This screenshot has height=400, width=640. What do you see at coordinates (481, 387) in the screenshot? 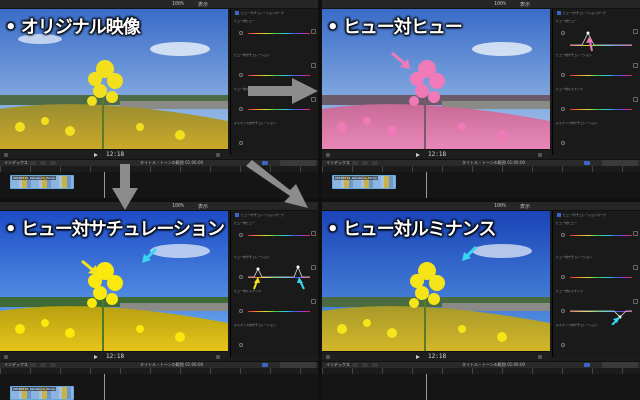
I see `timeline` at bounding box center [481, 387].